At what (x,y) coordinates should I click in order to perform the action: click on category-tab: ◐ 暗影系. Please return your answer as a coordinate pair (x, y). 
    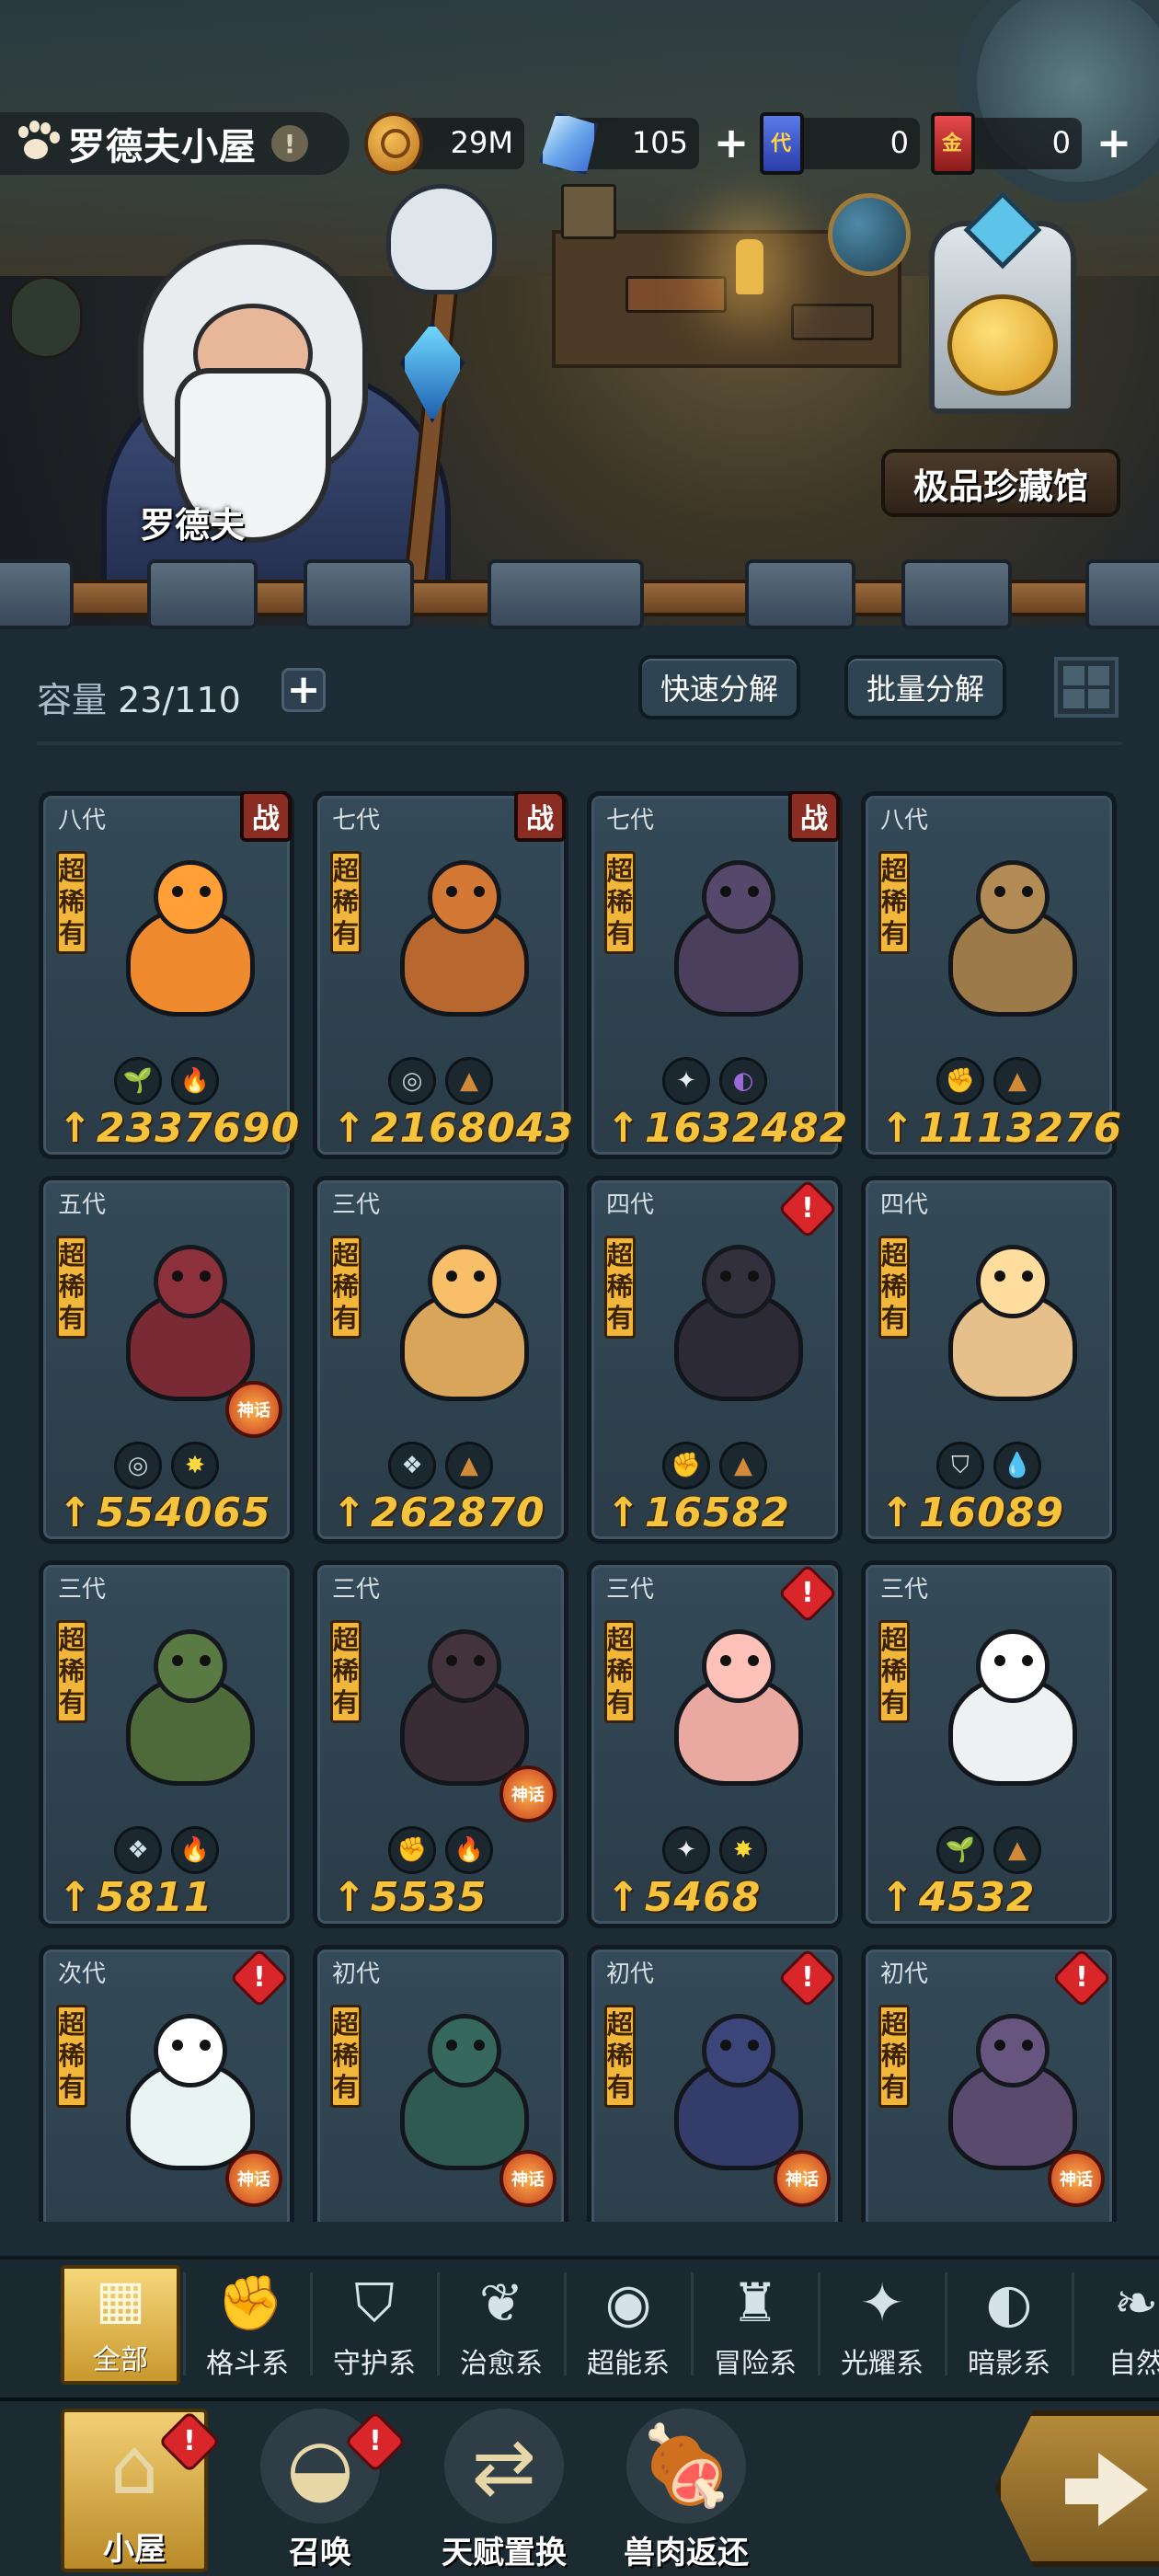
    Looking at the image, I should click on (1009, 2325).